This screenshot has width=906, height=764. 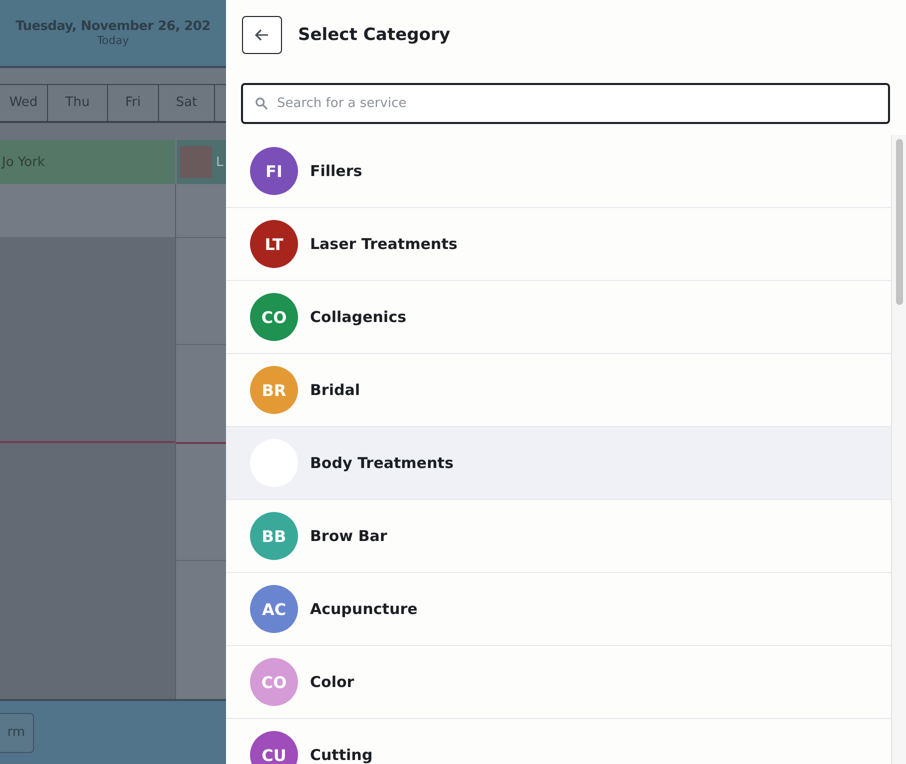 What do you see at coordinates (274, 390) in the screenshot?
I see `category-avatar: BR` at bounding box center [274, 390].